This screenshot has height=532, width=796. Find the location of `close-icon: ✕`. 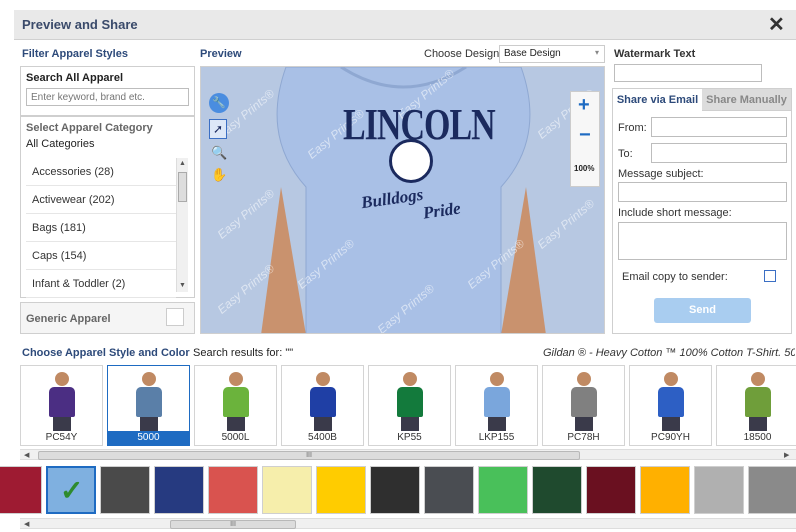

close-icon: ✕ is located at coordinates (776, 24).